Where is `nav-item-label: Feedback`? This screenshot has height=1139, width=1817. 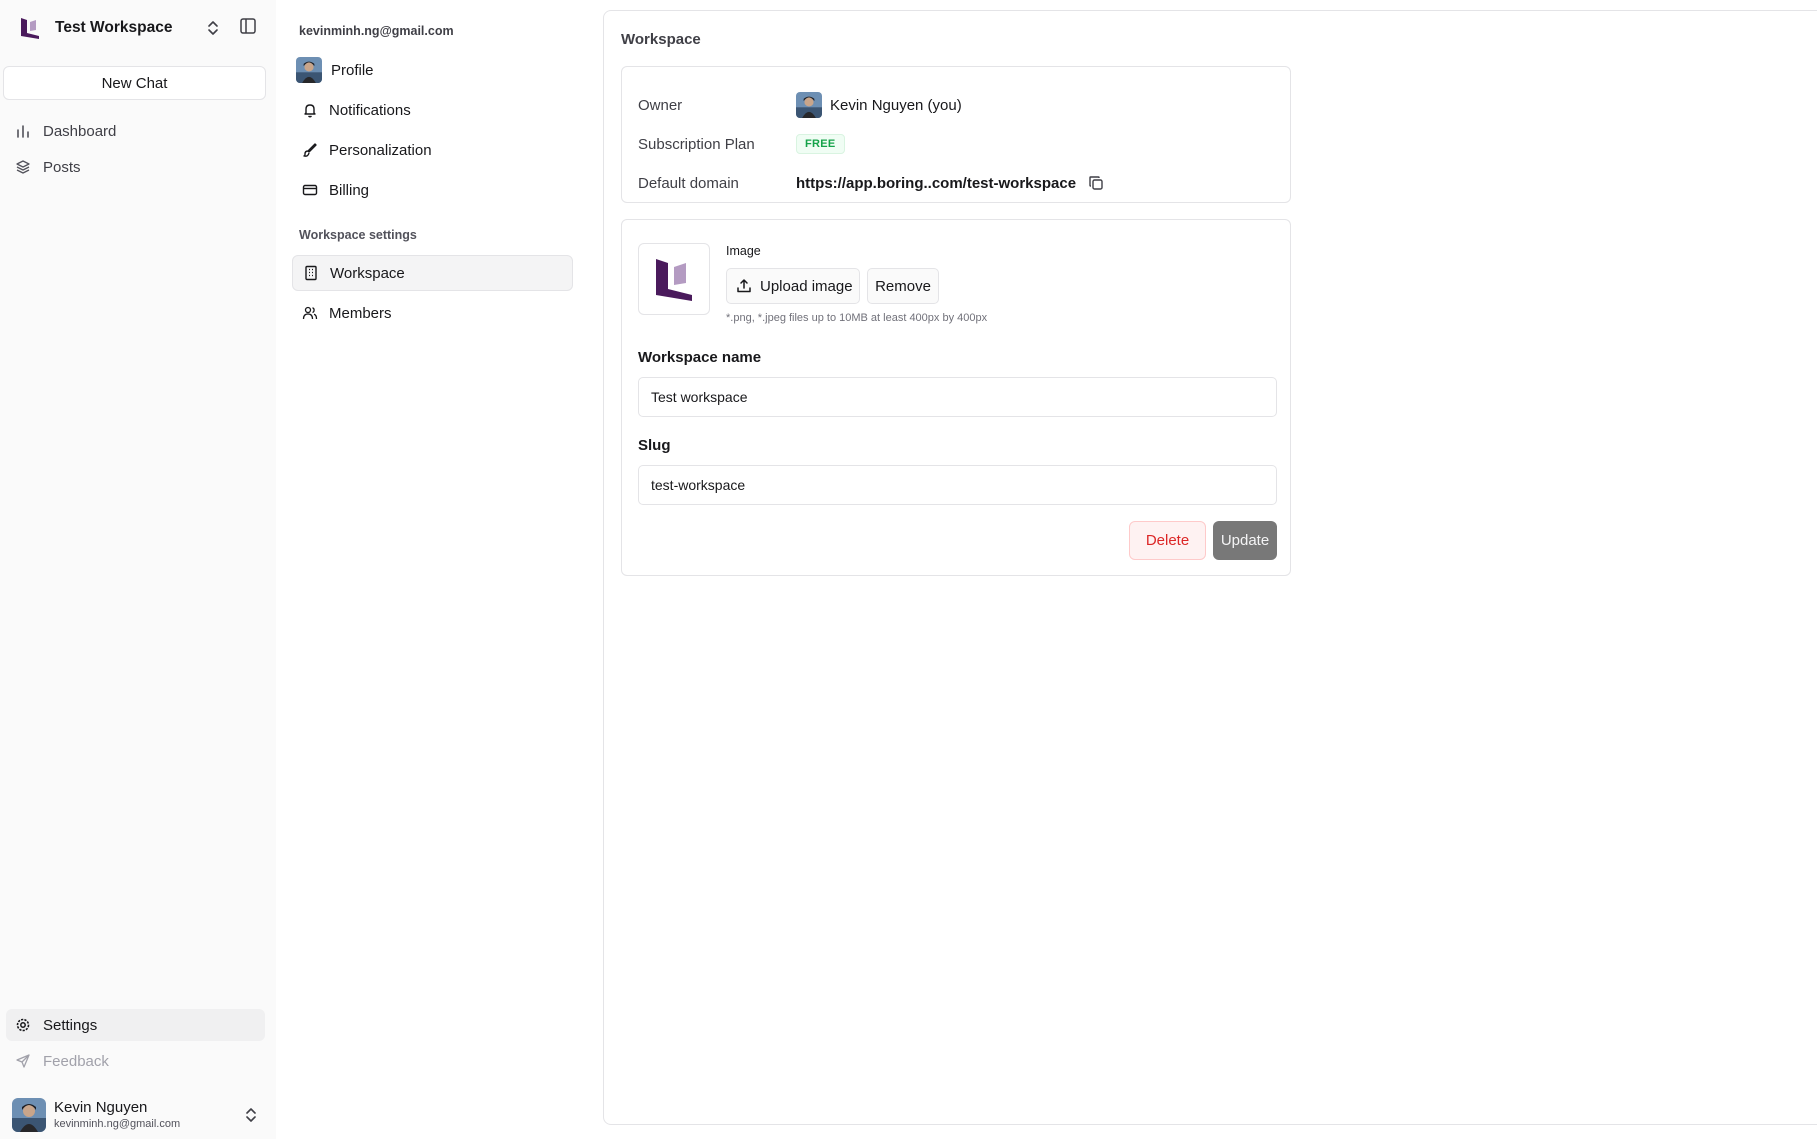 nav-item-label: Feedback is located at coordinates (76, 1061).